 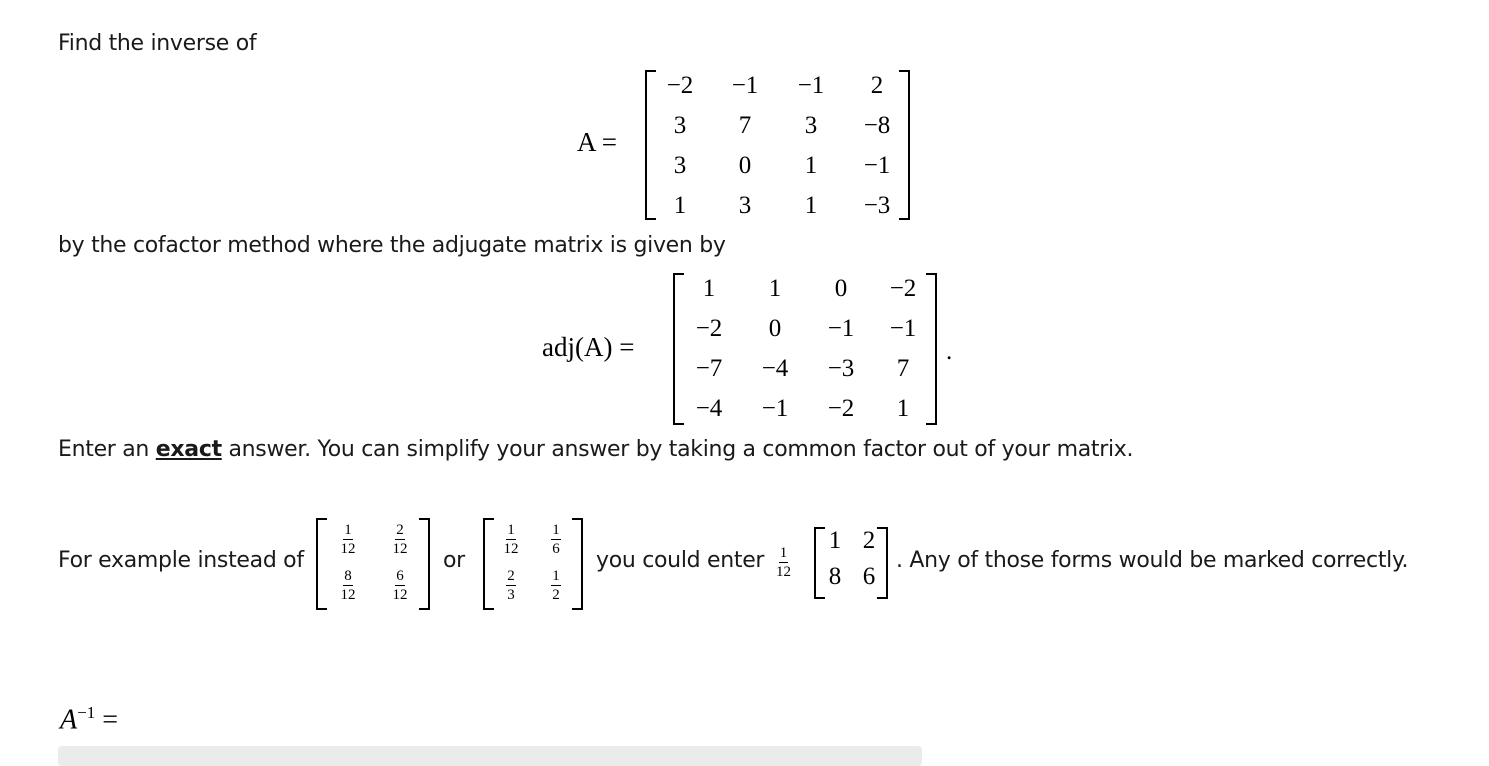 I want to click on fraction-cell: 16, so click(x=556, y=539).